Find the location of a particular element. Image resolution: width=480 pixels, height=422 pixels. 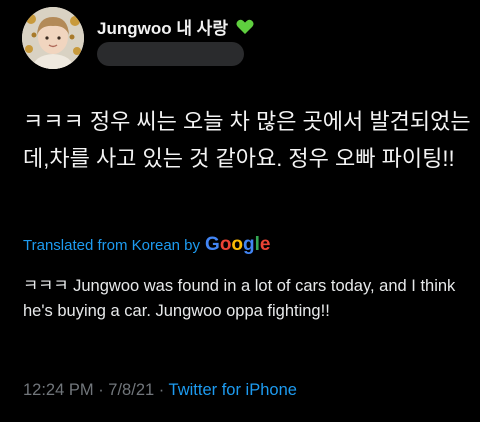

avatar is located at coordinates (53, 38).